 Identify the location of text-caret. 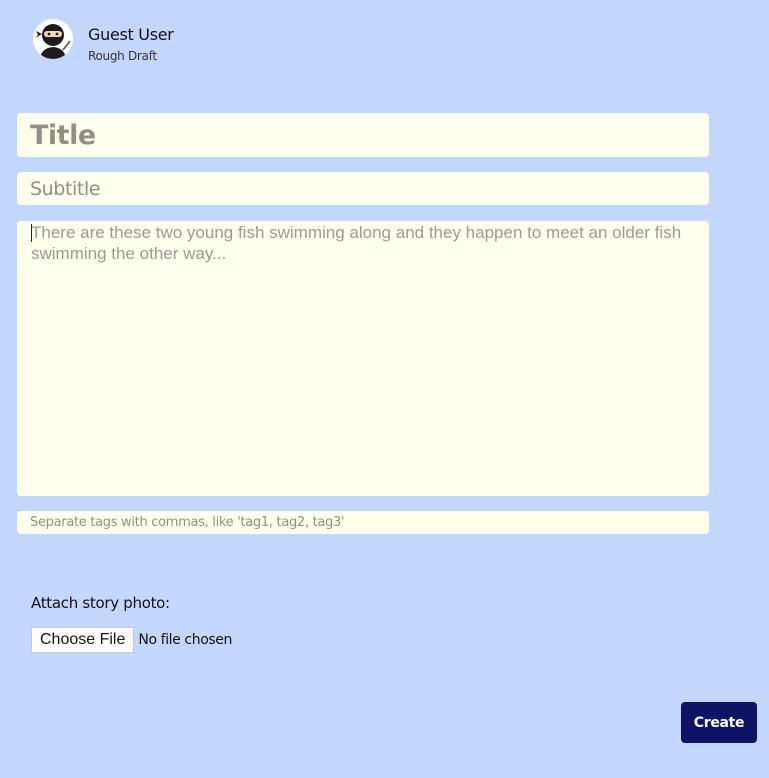
(31, 233).